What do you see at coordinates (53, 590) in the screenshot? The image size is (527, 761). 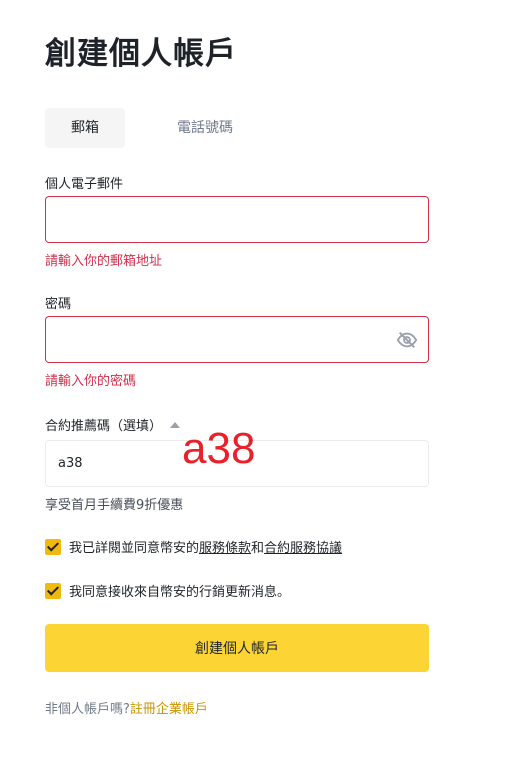 I see `marketing-checkbox` at bounding box center [53, 590].